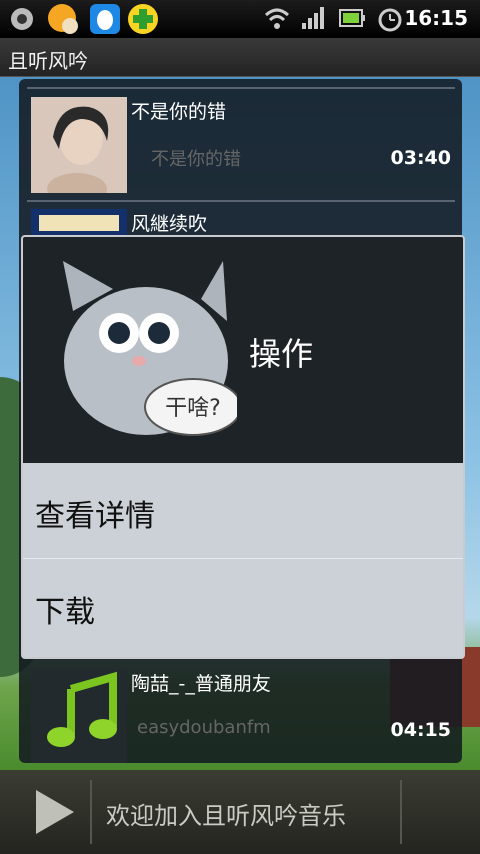  I want to click on track-title: 风継续吹, so click(169, 224).